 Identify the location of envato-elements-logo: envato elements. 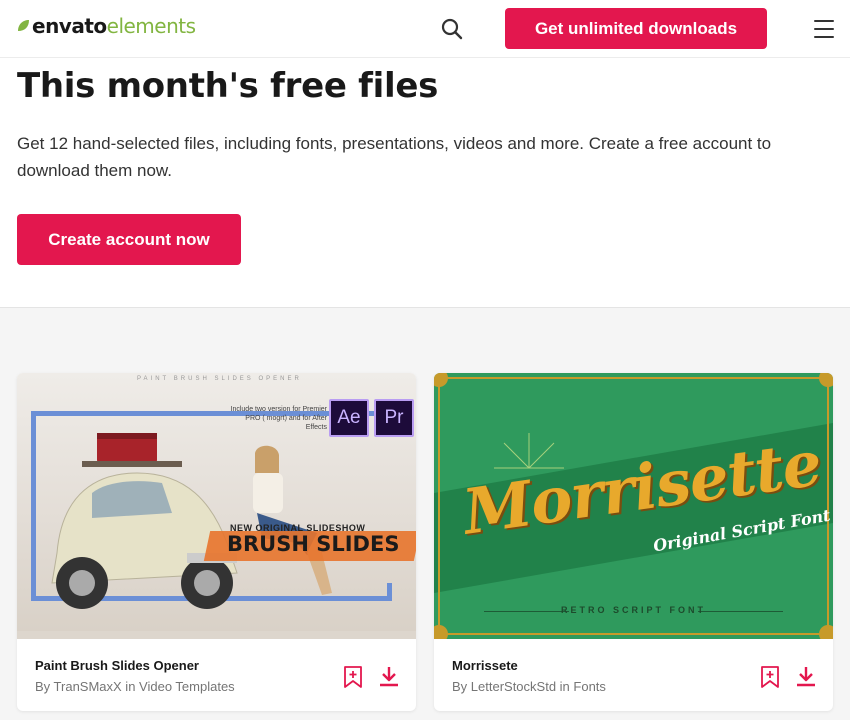
(106, 26).